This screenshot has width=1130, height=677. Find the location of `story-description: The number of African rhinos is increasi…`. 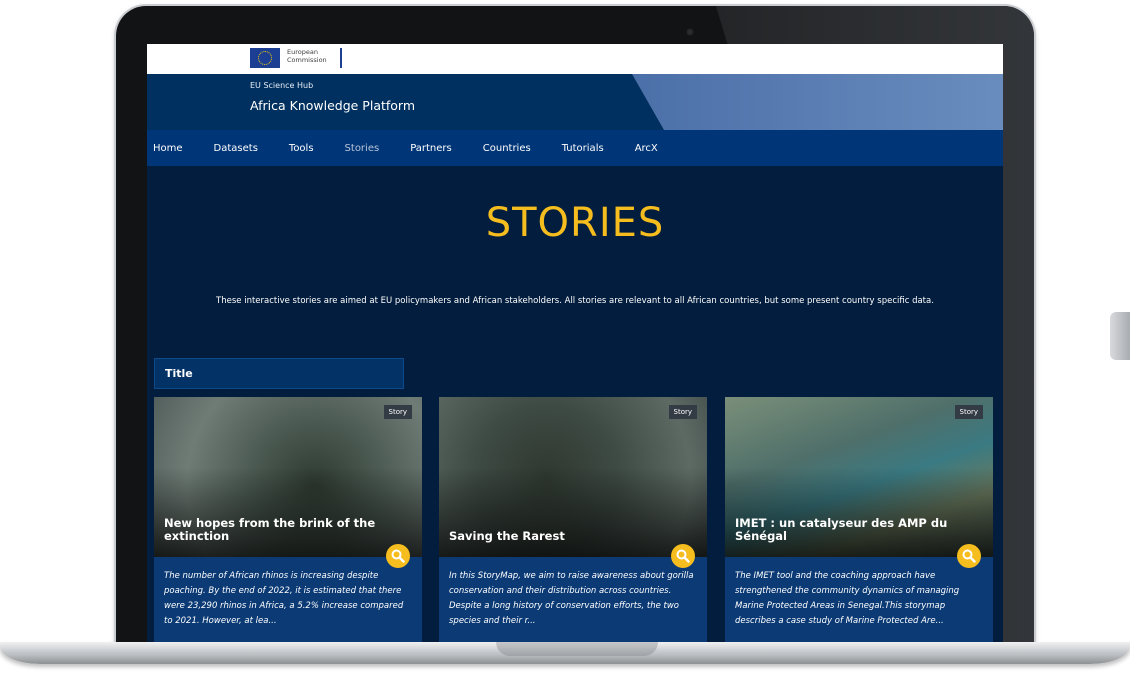

story-description: The number of African rhinos is increasi… is located at coordinates (284, 598).